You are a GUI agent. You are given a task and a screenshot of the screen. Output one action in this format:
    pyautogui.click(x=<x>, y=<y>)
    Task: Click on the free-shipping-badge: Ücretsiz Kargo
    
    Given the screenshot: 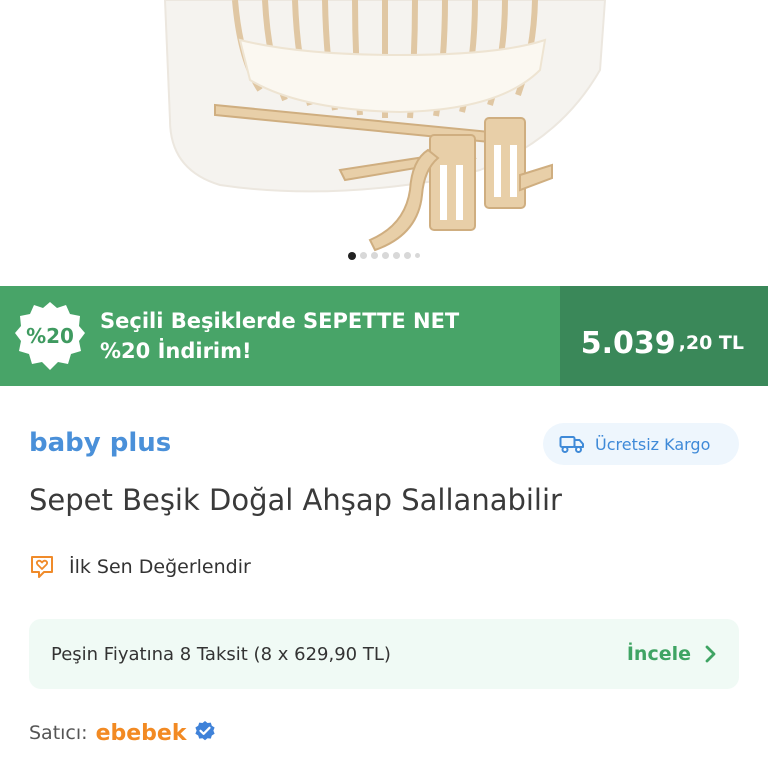 What is the action you would take?
    pyautogui.click(x=641, y=444)
    